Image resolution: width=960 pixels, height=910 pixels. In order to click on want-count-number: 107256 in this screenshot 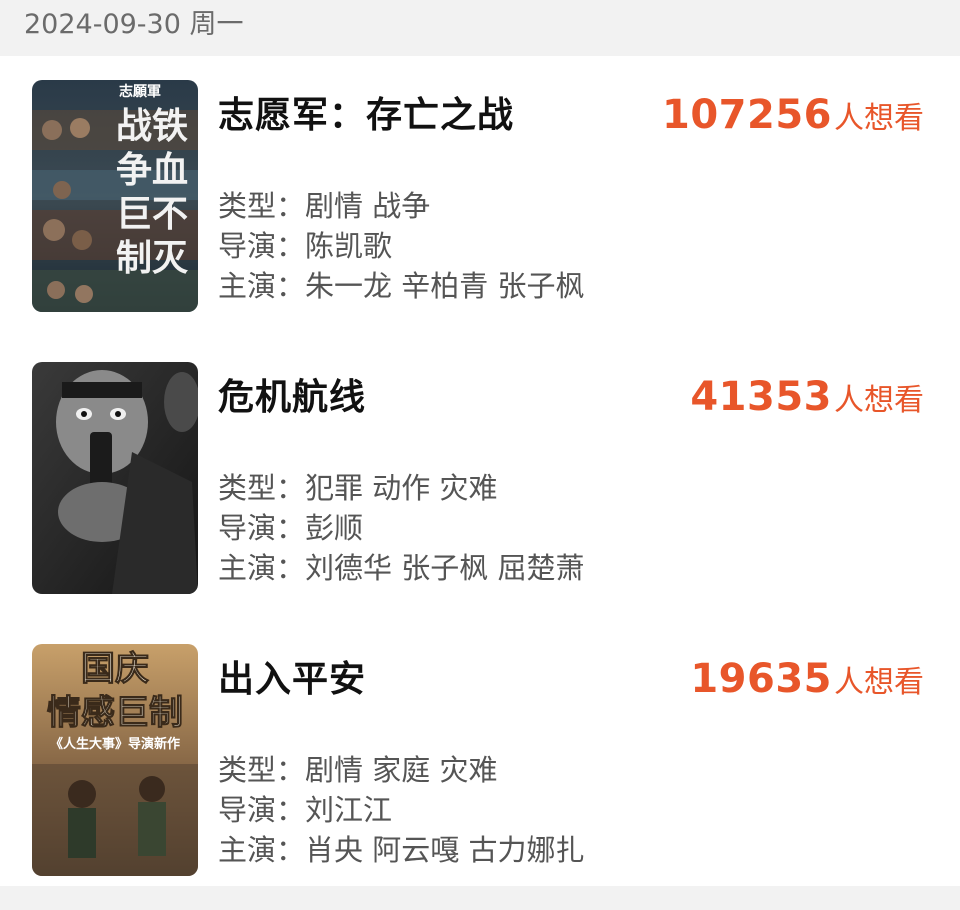, I will do `click(747, 115)`.